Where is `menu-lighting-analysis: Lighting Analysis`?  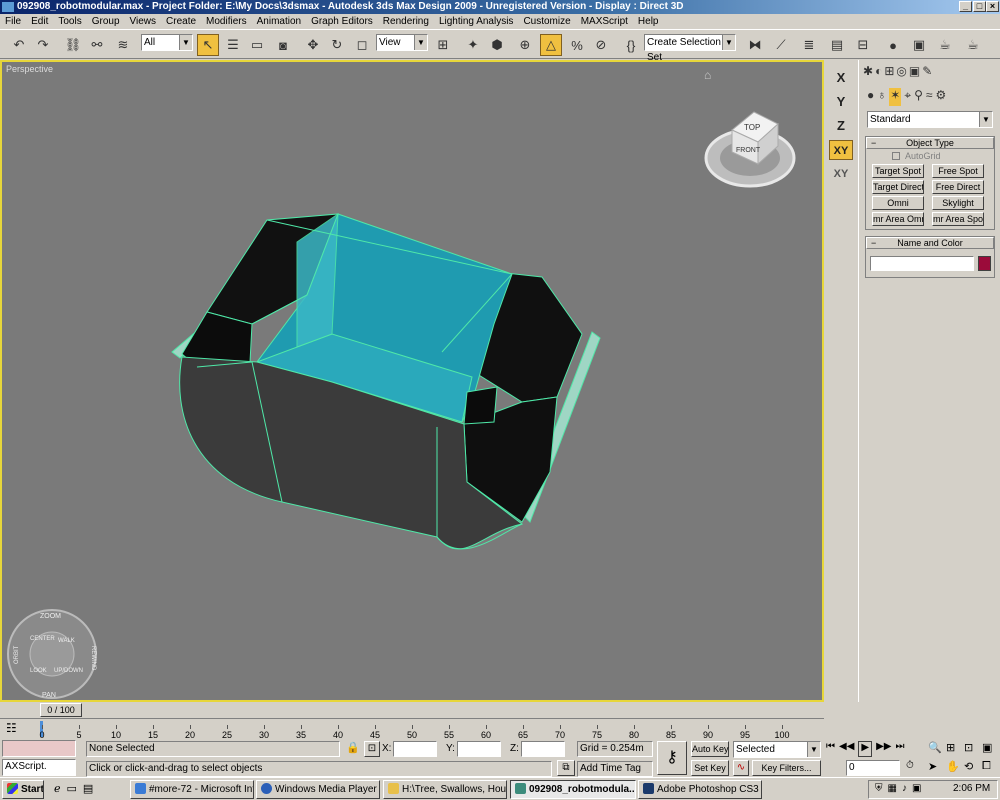 menu-lighting-analysis: Lighting Analysis is located at coordinates (476, 21).